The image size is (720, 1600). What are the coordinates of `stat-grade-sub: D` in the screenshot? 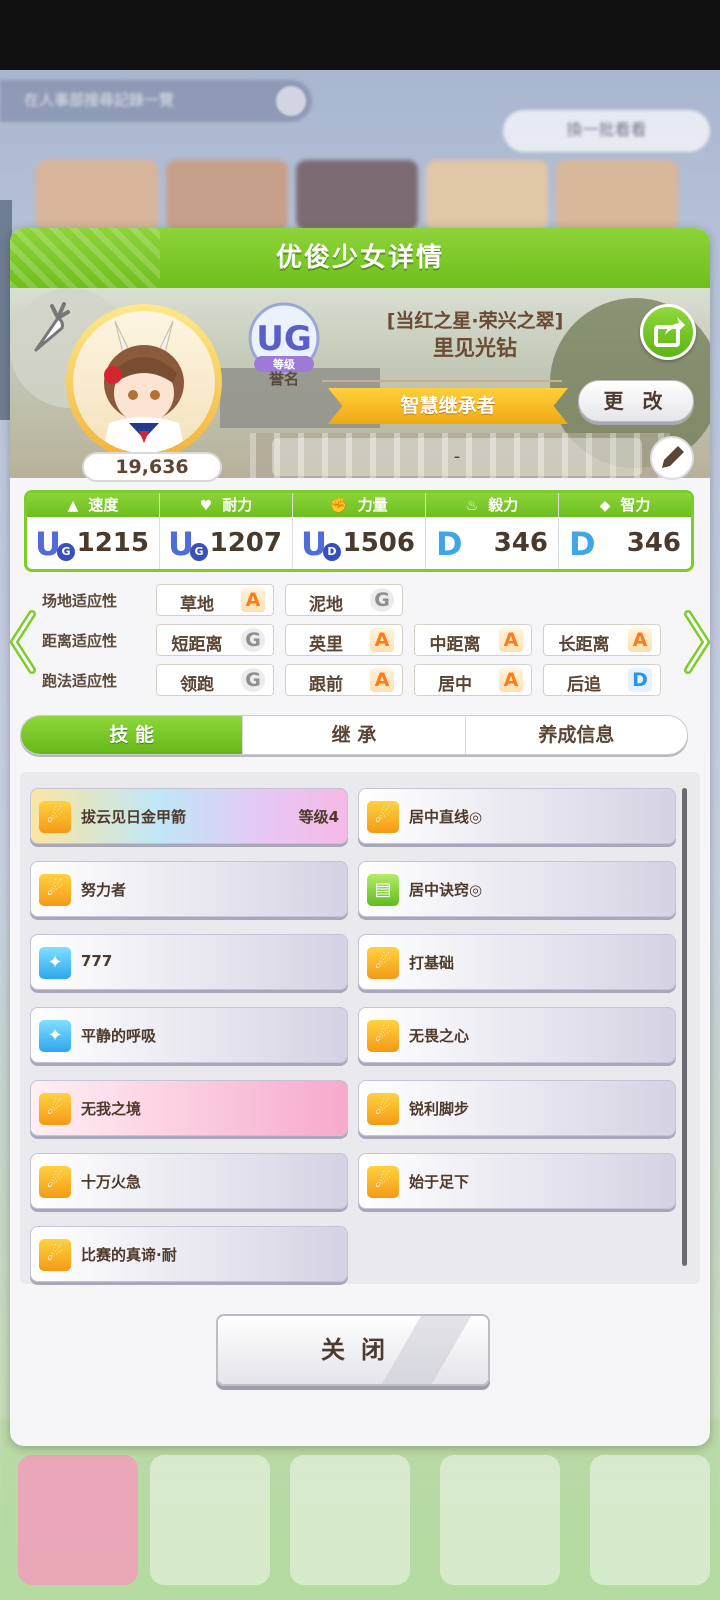 It's located at (332, 552).